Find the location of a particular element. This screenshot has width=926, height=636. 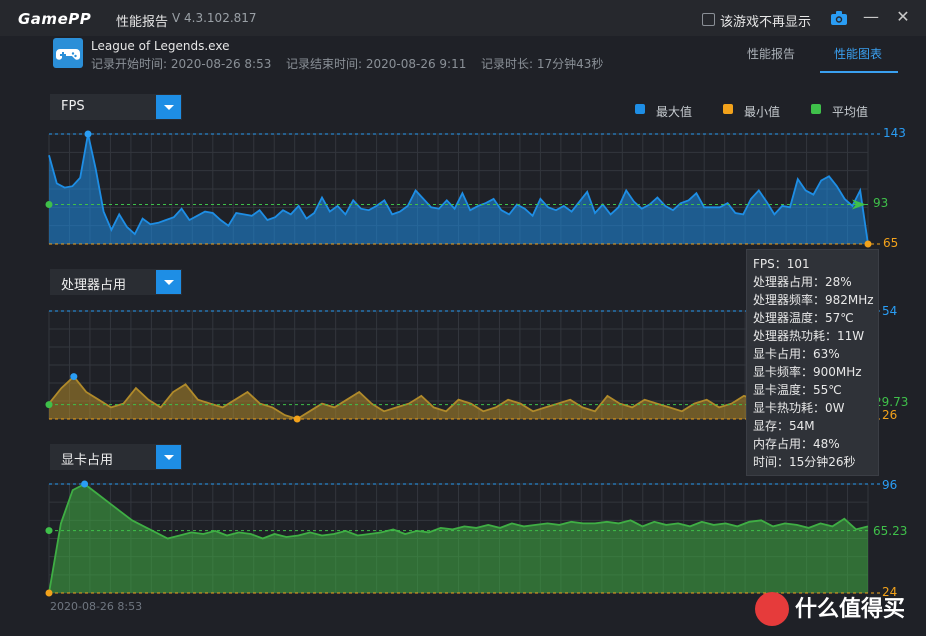

cpu-max-label: 54 is located at coordinates (890, 311).